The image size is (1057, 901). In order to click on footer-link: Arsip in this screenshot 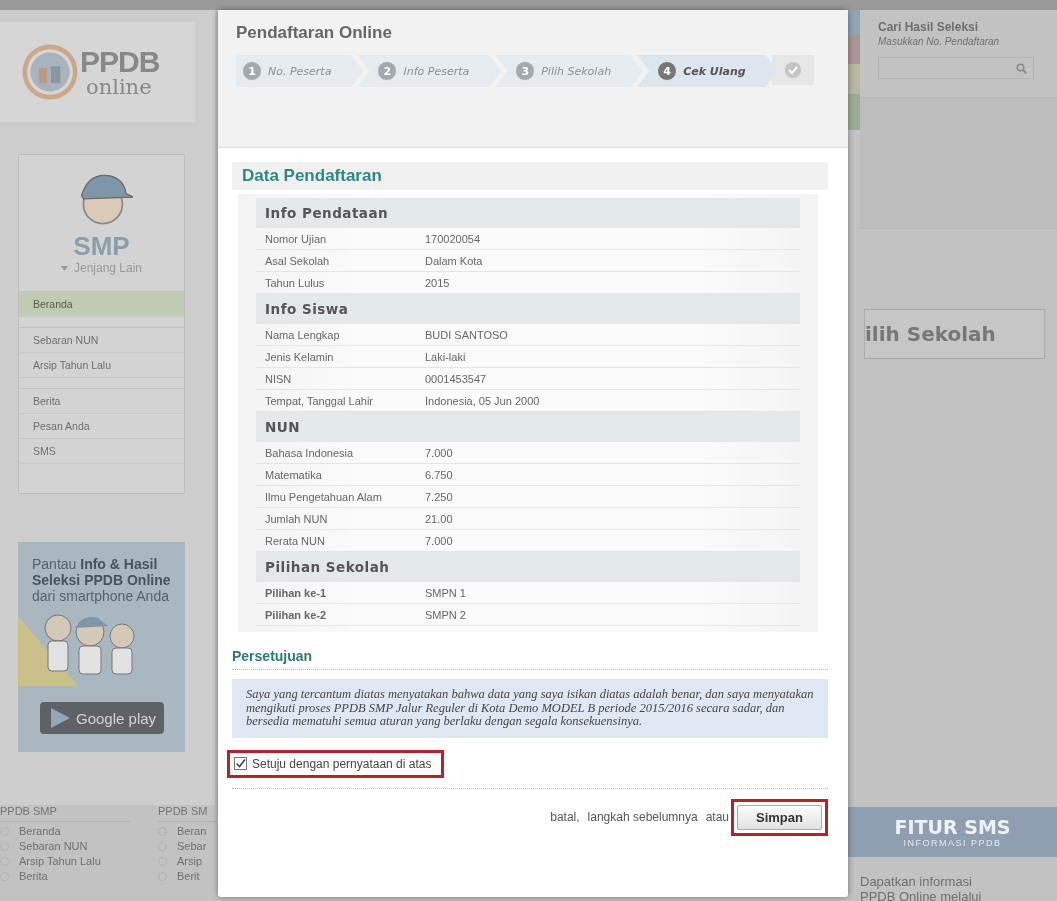, I will do `click(223, 861)`.